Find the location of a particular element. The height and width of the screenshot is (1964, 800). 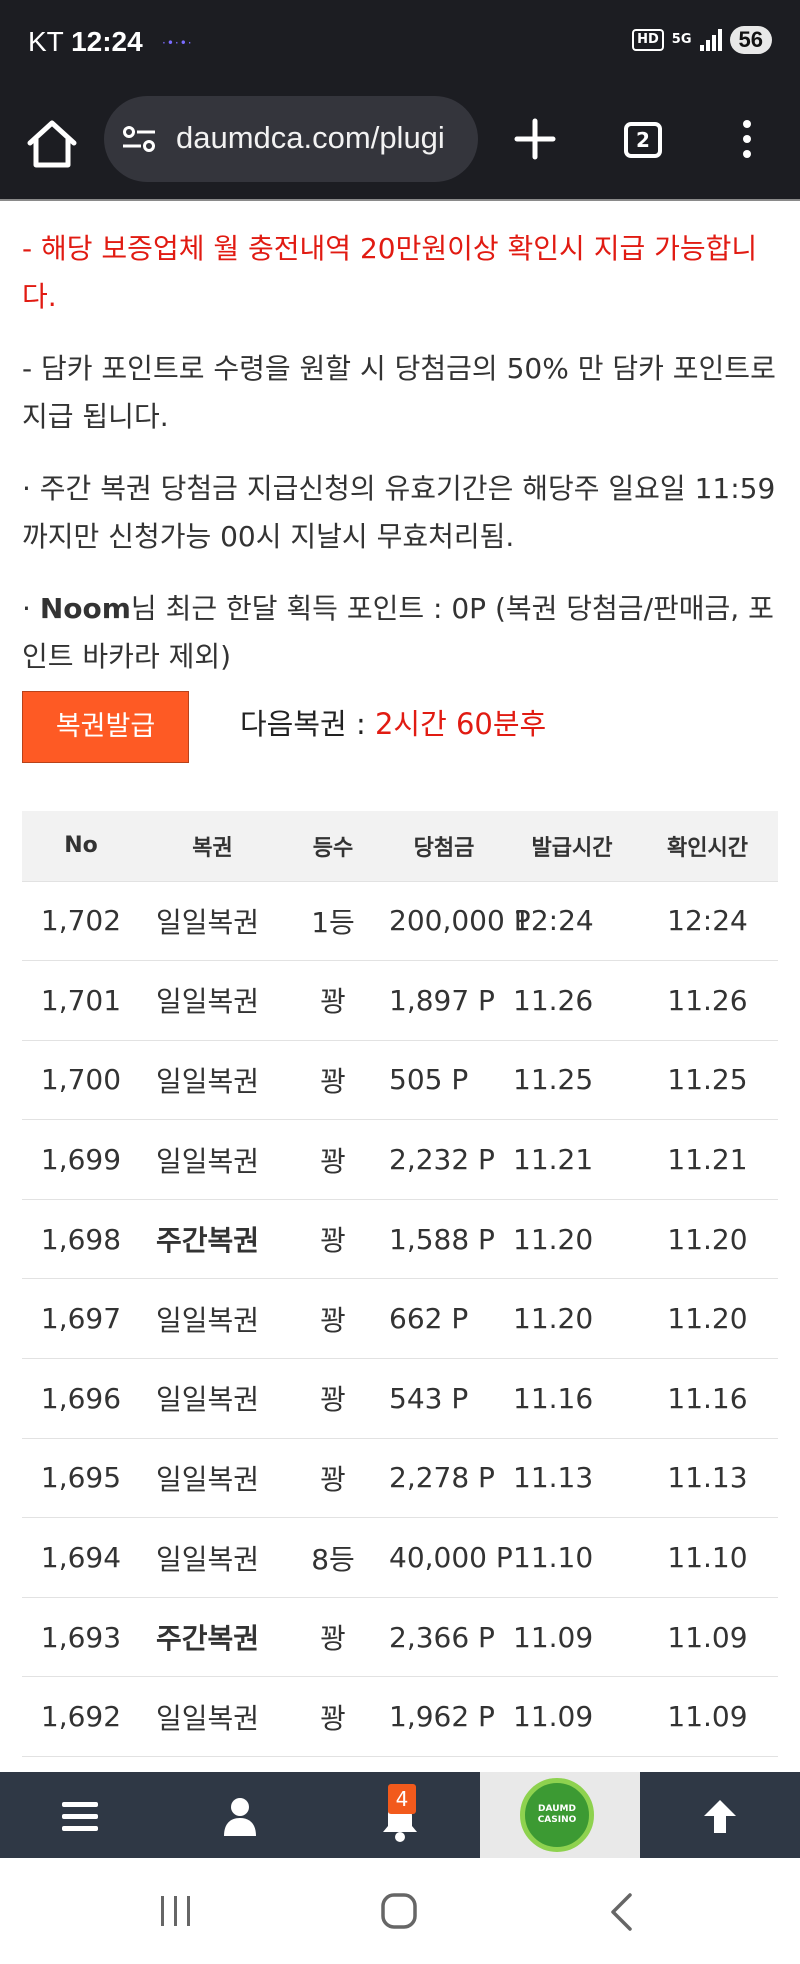

new-tab-icon is located at coordinates (535, 139).